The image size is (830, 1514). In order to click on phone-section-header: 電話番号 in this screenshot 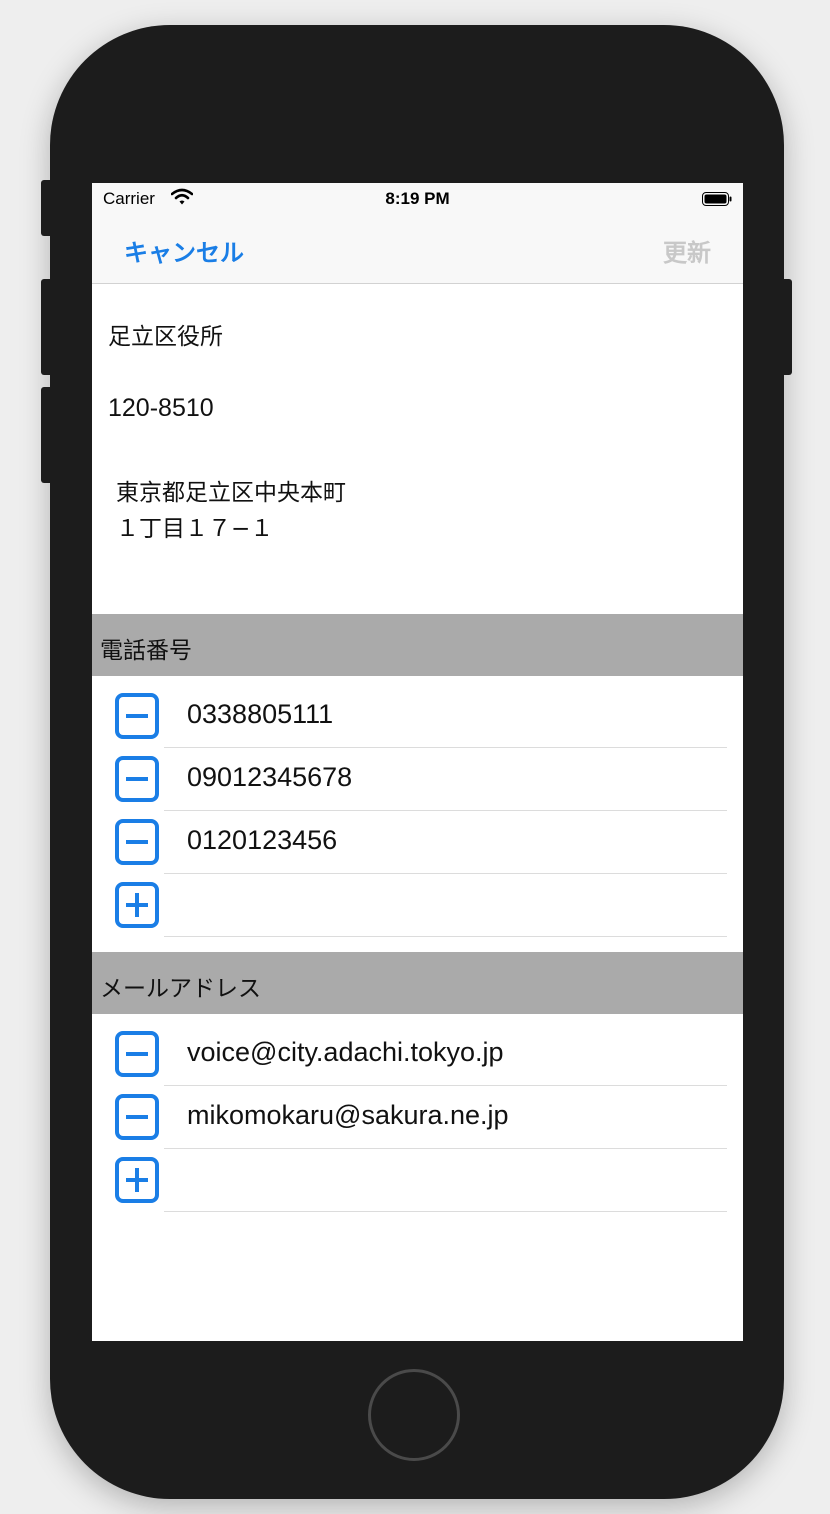, I will do `click(417, 645)`.